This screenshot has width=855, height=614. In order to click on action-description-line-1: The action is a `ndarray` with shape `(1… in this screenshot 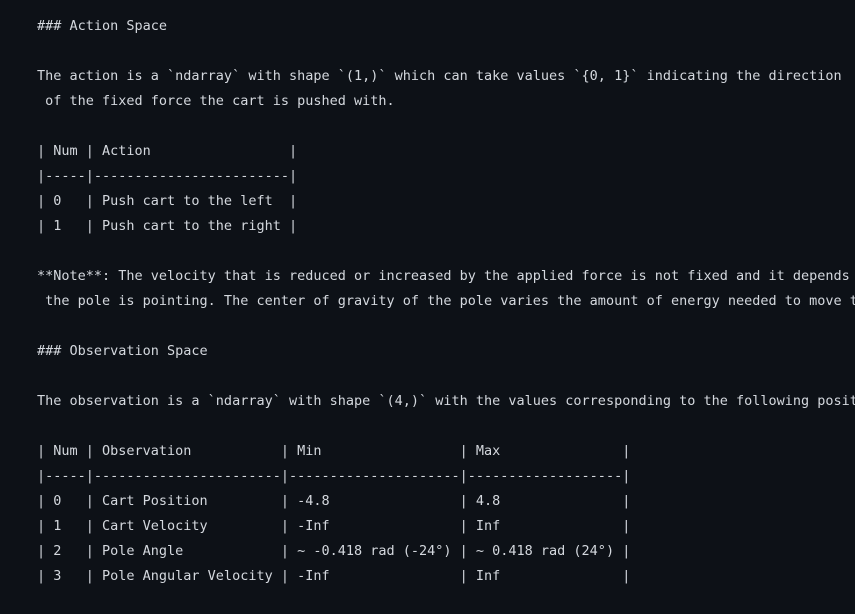, I will do `click(439, 76)`.